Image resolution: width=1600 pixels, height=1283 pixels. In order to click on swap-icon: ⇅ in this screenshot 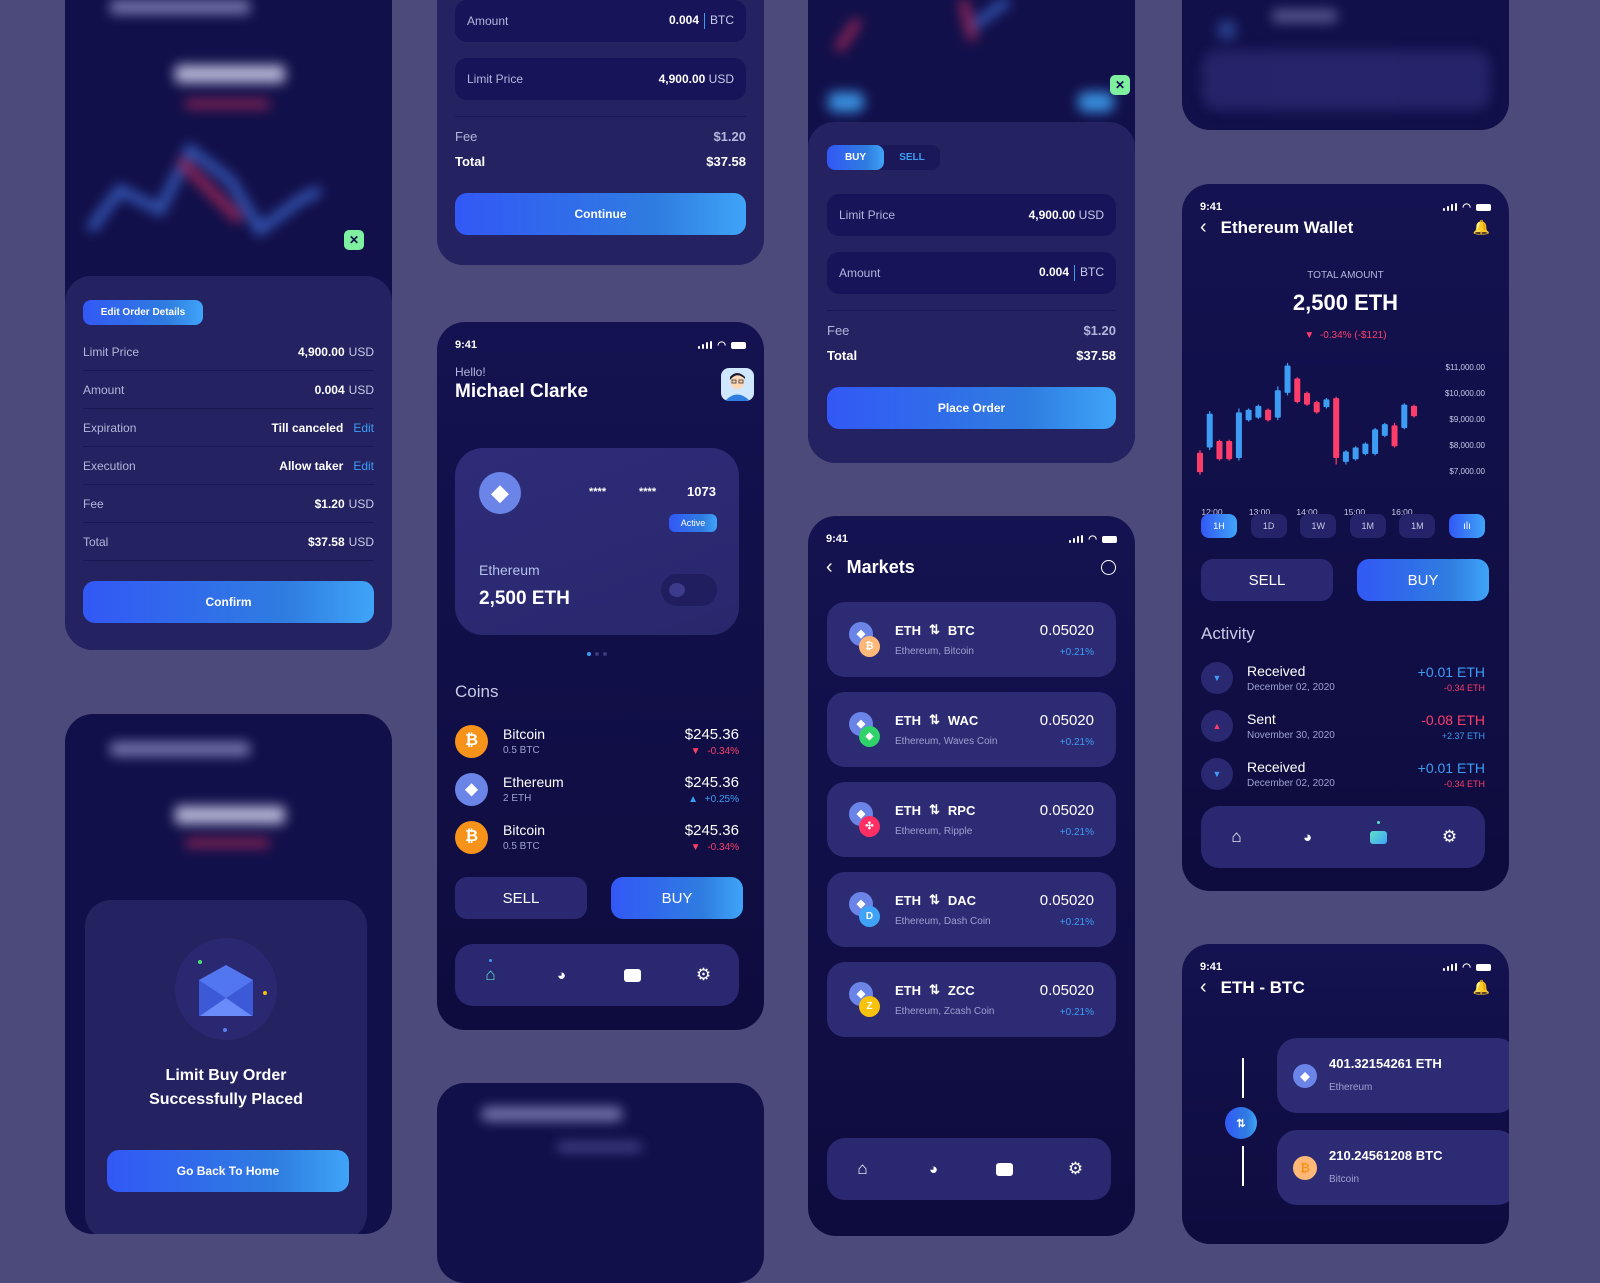, I will do `click(934, 899)`.